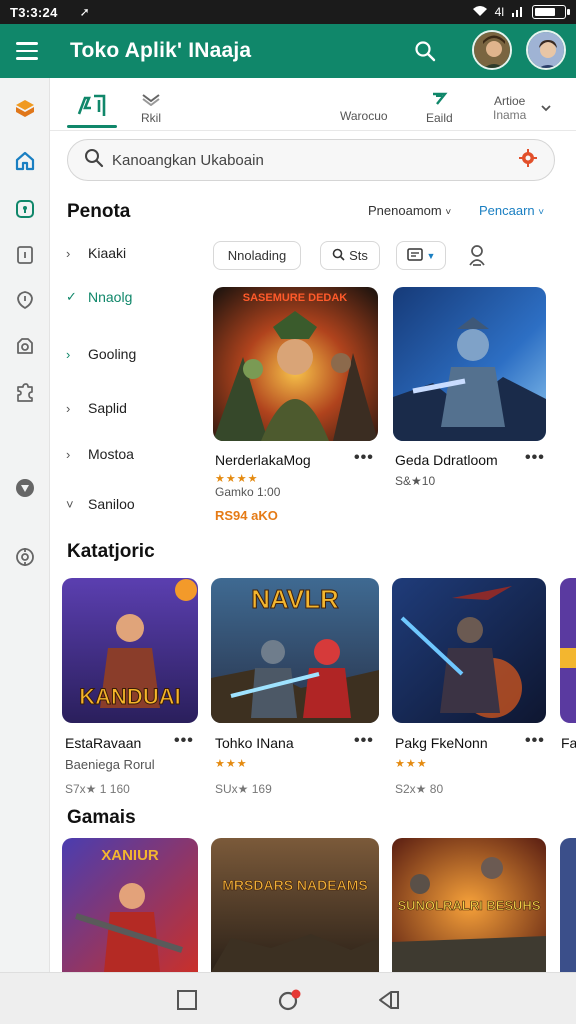 Image resolution: width=576 pixels, height=1024 pixels. Describe the element at coordinates (358, 255) in the screenshot. I see `chip-label: Sts` at that location.